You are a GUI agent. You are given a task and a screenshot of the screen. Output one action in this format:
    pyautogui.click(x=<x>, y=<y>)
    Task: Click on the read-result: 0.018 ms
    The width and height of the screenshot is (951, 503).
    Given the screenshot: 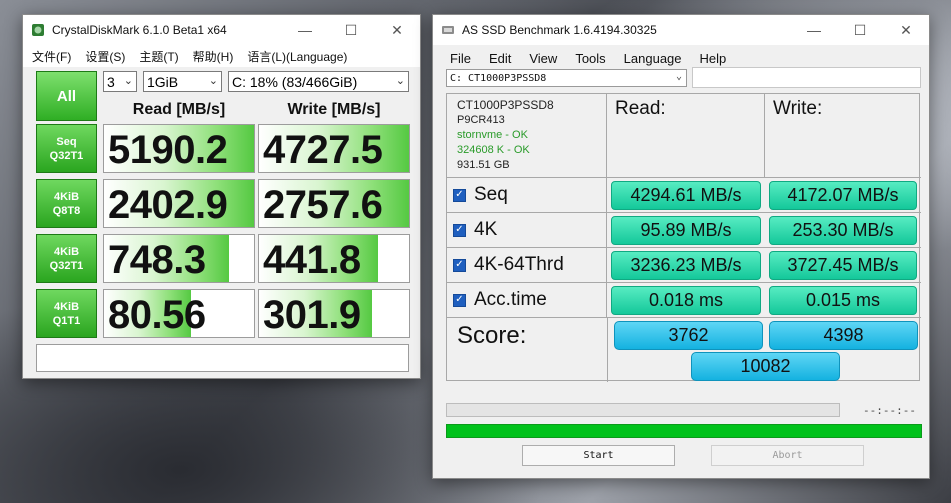 What is the action you would take?
    pyautogui.click(x=686, y=300)
    